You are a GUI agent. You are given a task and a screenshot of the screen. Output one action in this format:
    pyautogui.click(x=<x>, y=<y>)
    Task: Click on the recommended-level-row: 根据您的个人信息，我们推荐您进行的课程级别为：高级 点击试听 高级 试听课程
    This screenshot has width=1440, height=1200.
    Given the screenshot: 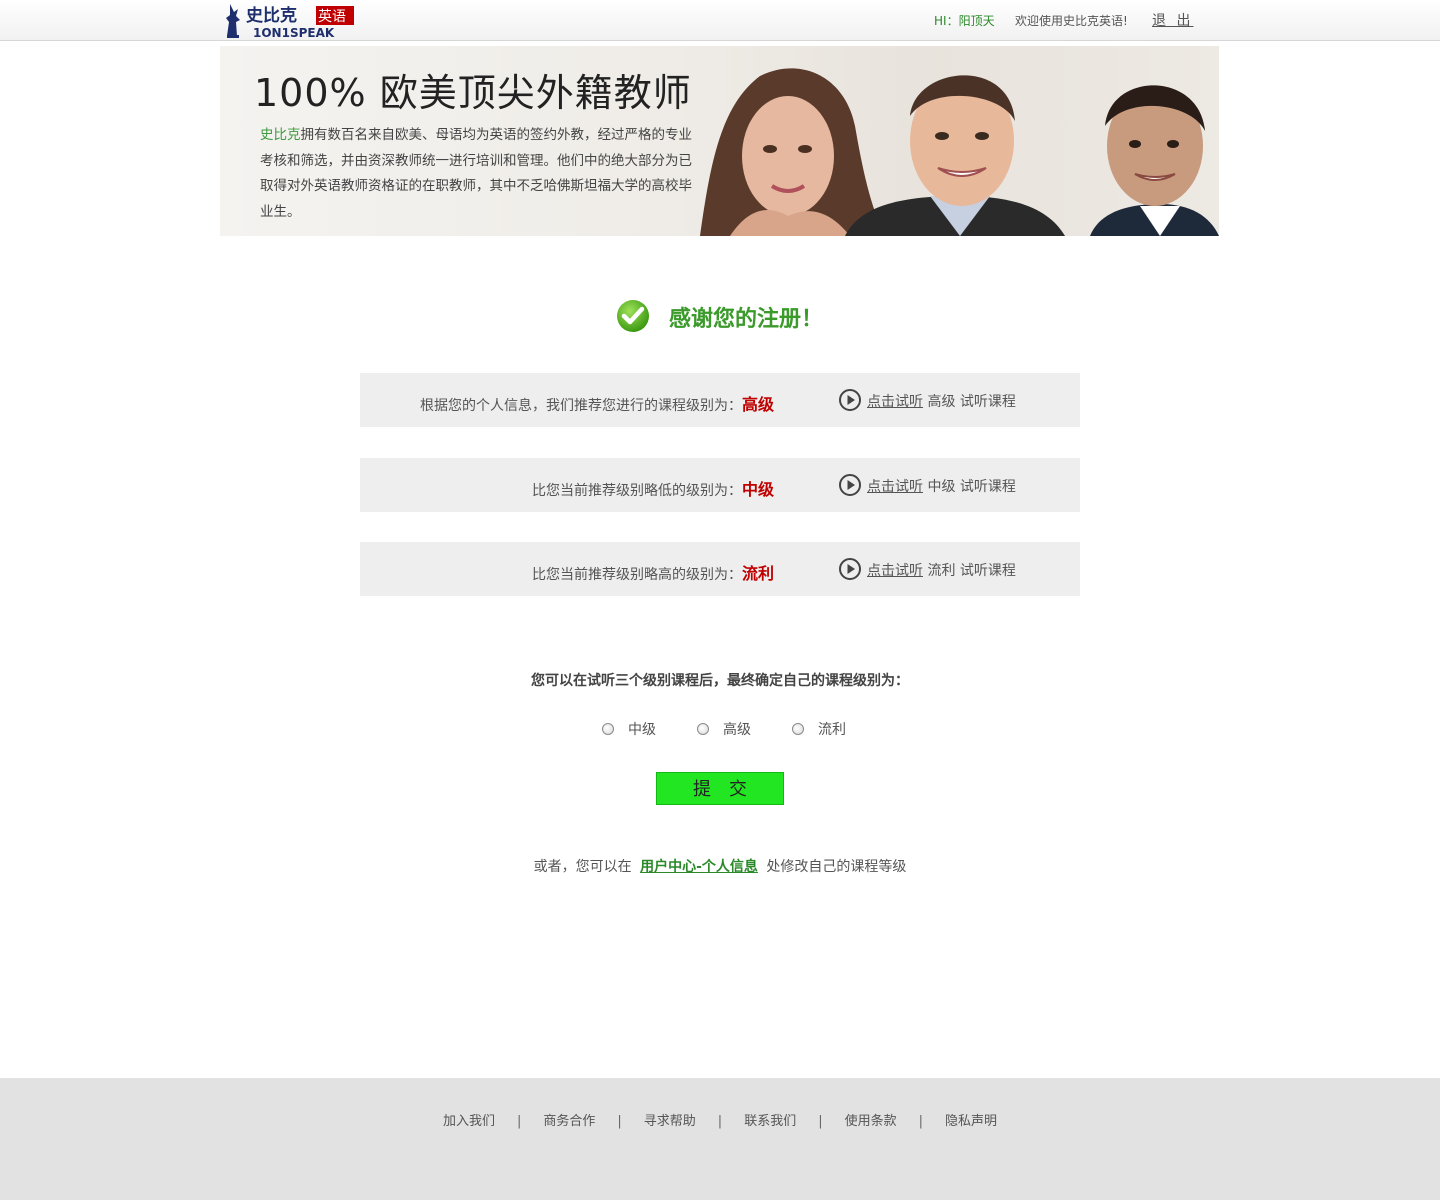 What is the action you would take?
    pyautogui.click(x=720, y=400)
    